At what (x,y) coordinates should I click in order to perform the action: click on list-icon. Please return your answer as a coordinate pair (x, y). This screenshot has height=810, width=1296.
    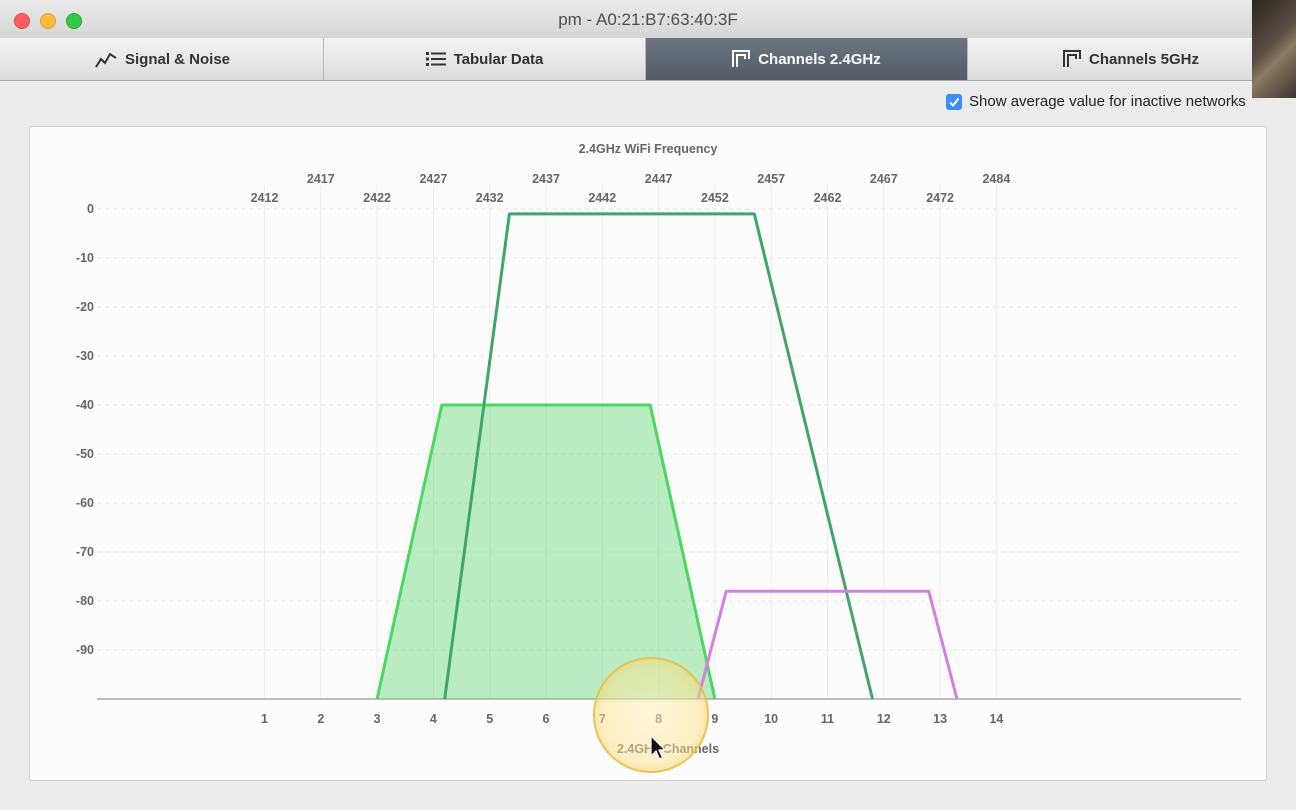
    Looking at the image, I should click on (435, 59).